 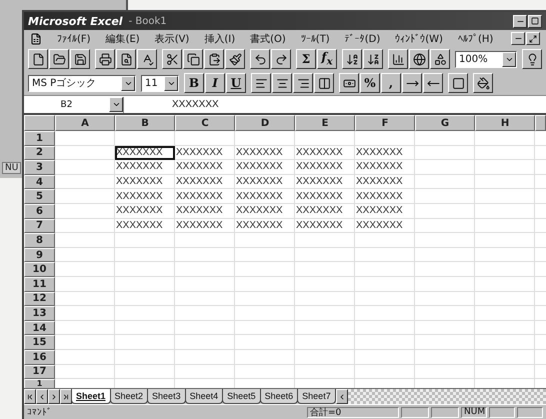 I want to click on menu-item: ﾌｧｲﾙ(F), so click(x=74, y=38).